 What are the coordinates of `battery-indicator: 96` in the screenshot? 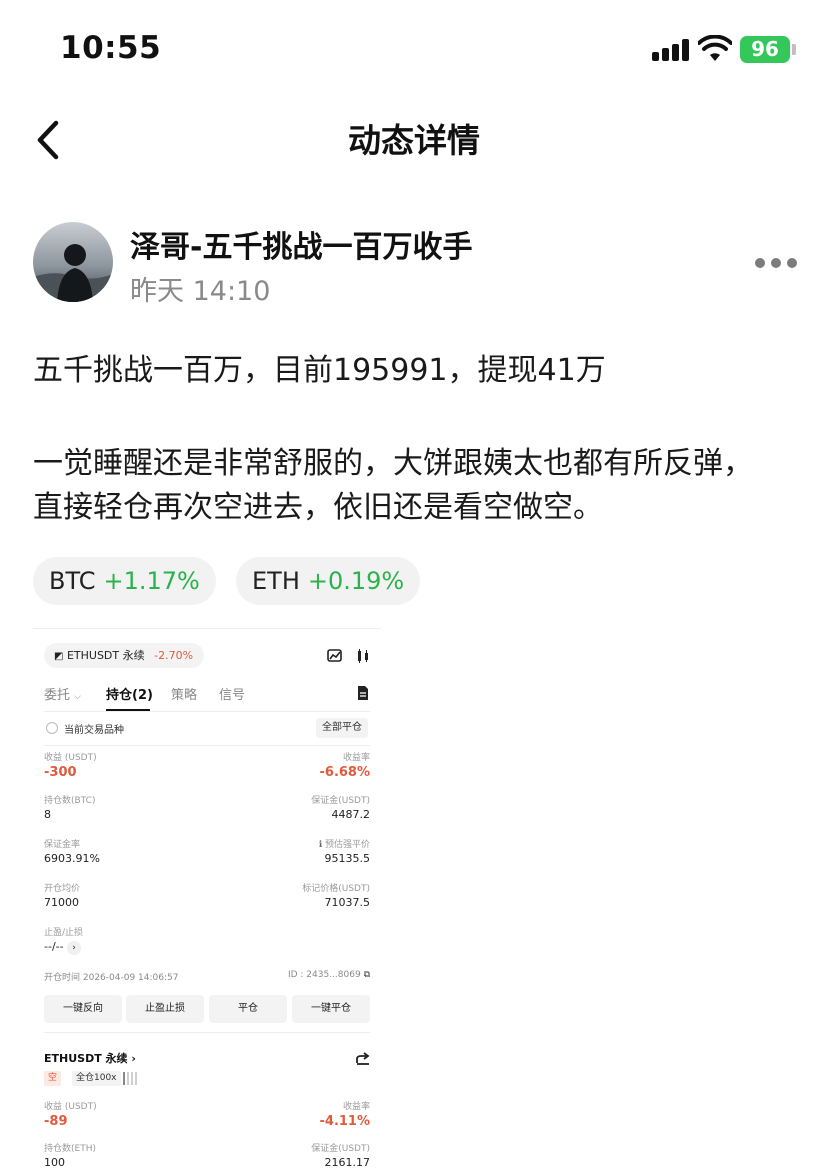 It's located at (765, 49).